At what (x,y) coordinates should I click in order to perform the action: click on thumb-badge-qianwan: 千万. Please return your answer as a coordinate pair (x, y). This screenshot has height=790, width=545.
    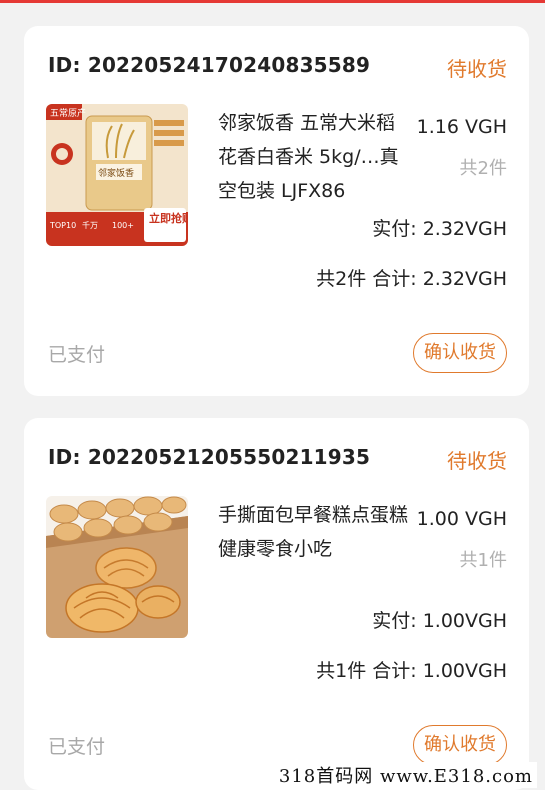
    Looking at the image, I should click on (90, 225).